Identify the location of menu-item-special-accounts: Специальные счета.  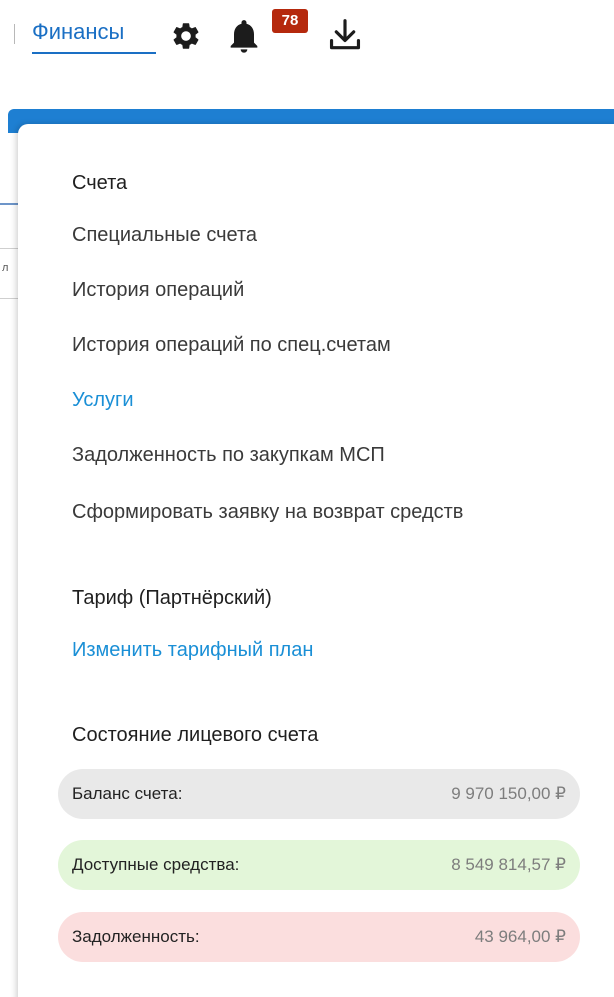
(164, 235).